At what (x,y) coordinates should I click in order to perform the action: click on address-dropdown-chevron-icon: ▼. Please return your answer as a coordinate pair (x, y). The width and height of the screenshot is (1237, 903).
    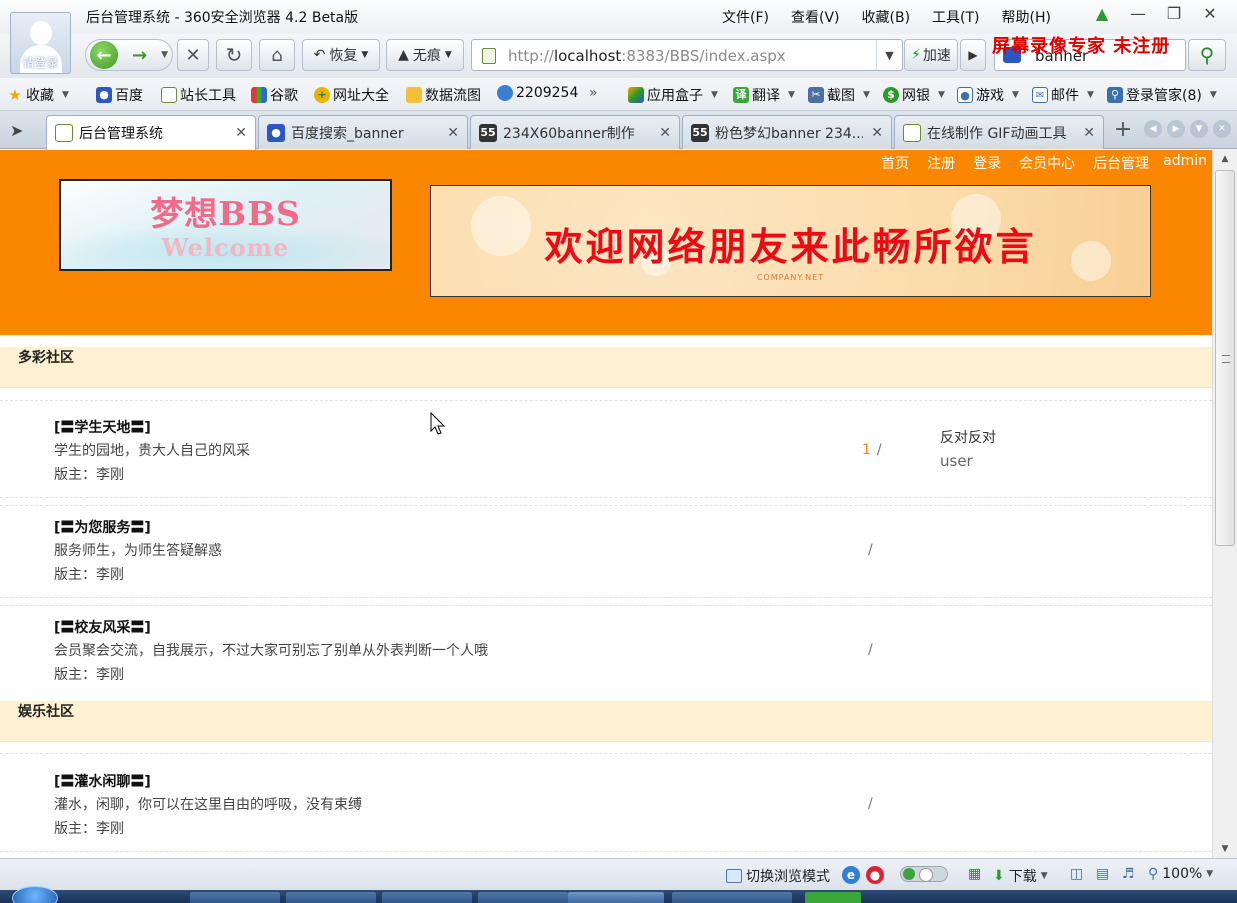
    Looking at the image, I should click on (889, 55).